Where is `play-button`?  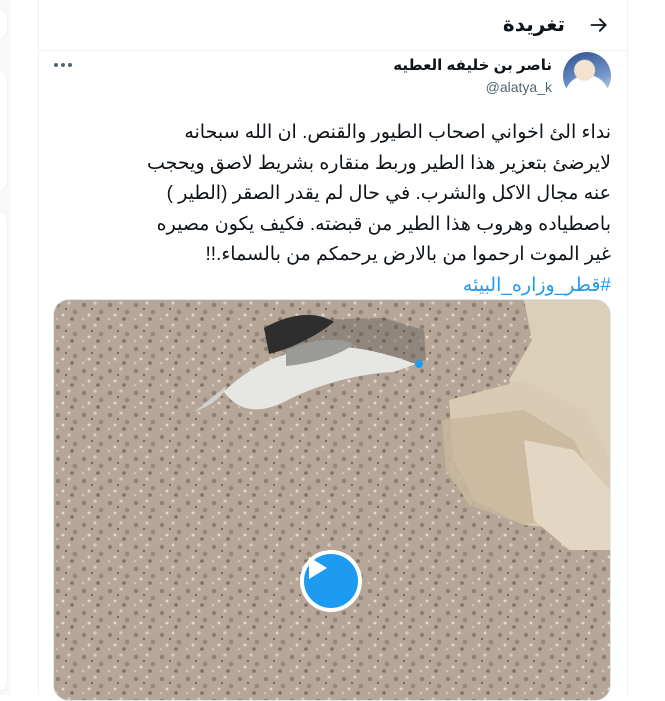
play-button is located at coordinates (331, 581).